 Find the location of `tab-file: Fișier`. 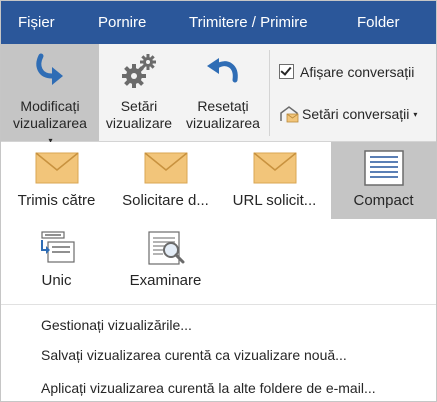

tab-file: Fișier is located at coordinates (36, 22).